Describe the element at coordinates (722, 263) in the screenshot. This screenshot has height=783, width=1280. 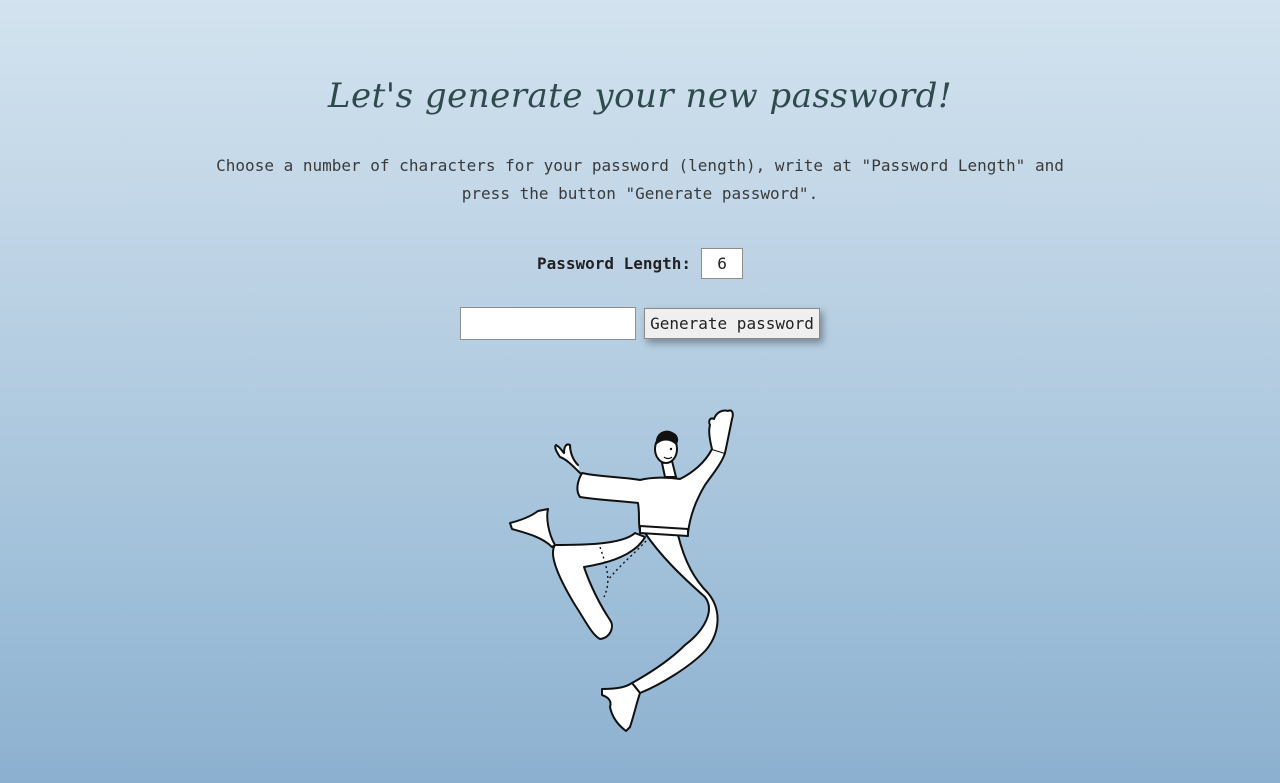
I see `password-length-input` at that location.